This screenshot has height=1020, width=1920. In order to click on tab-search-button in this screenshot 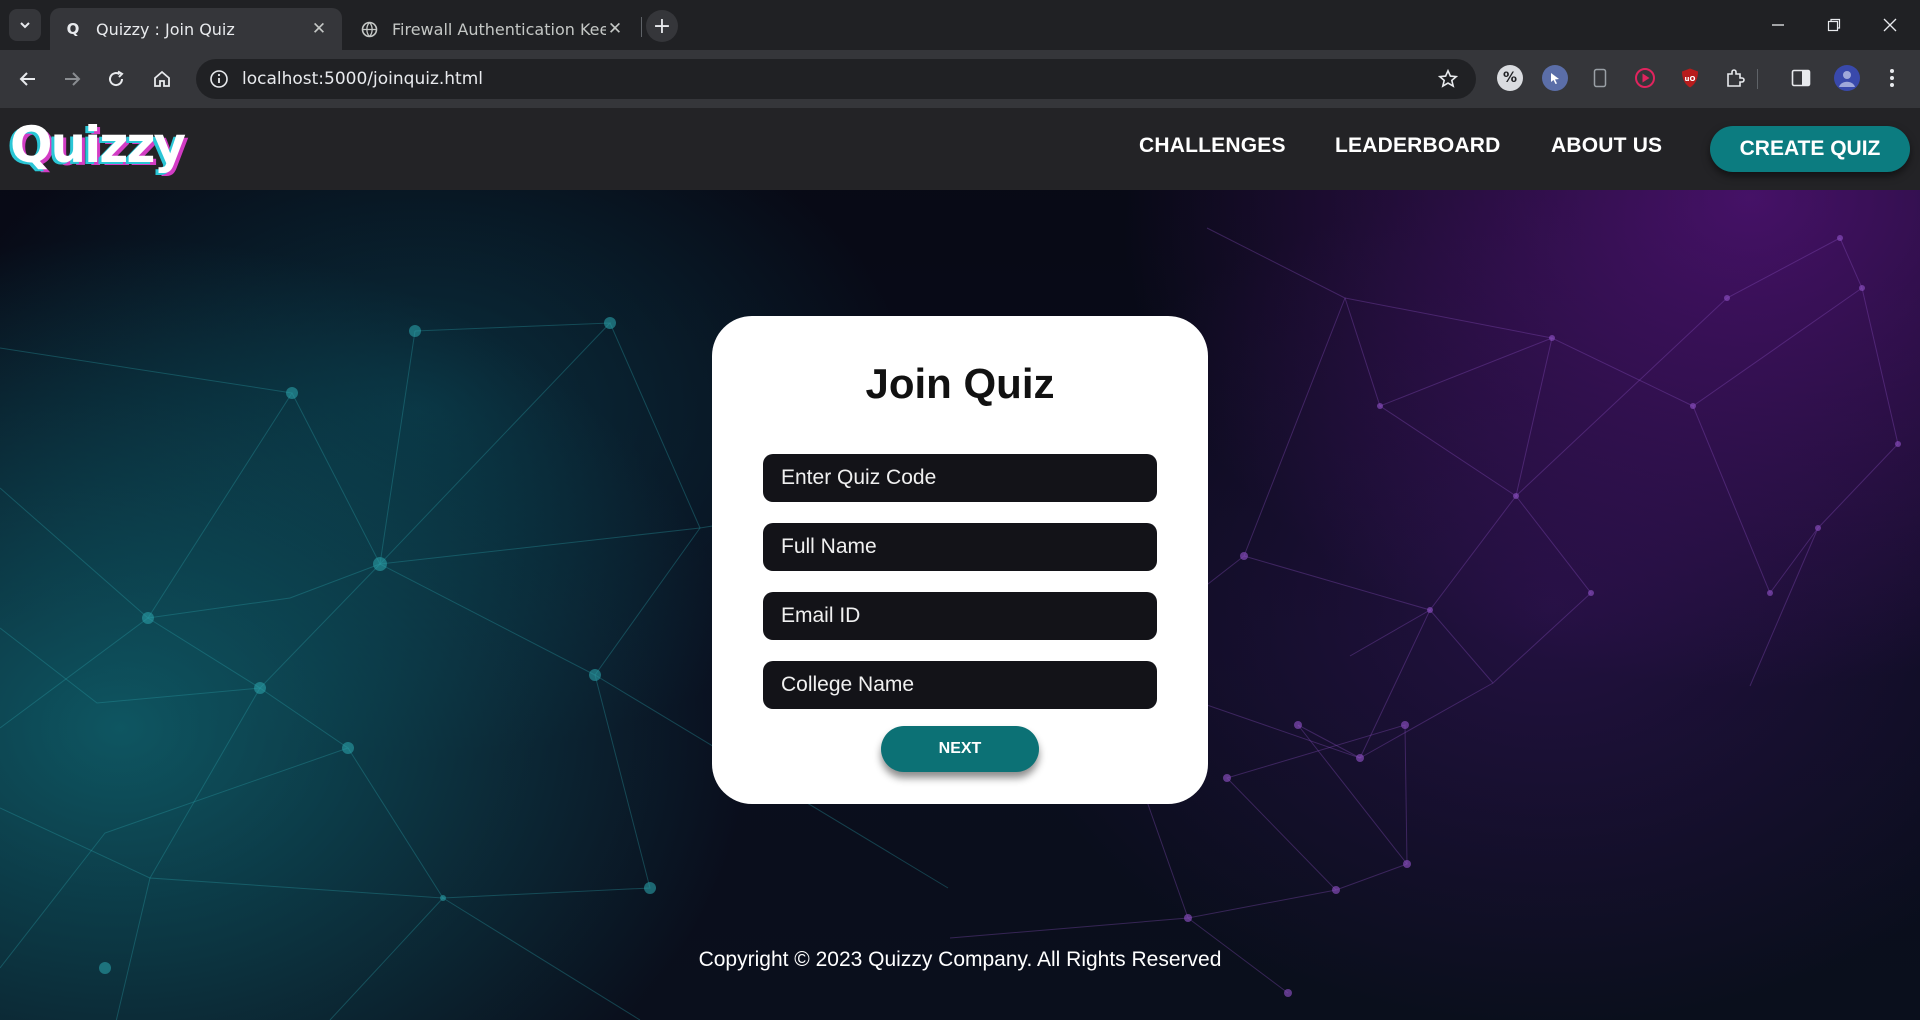, I will do `click(25, 25)`.